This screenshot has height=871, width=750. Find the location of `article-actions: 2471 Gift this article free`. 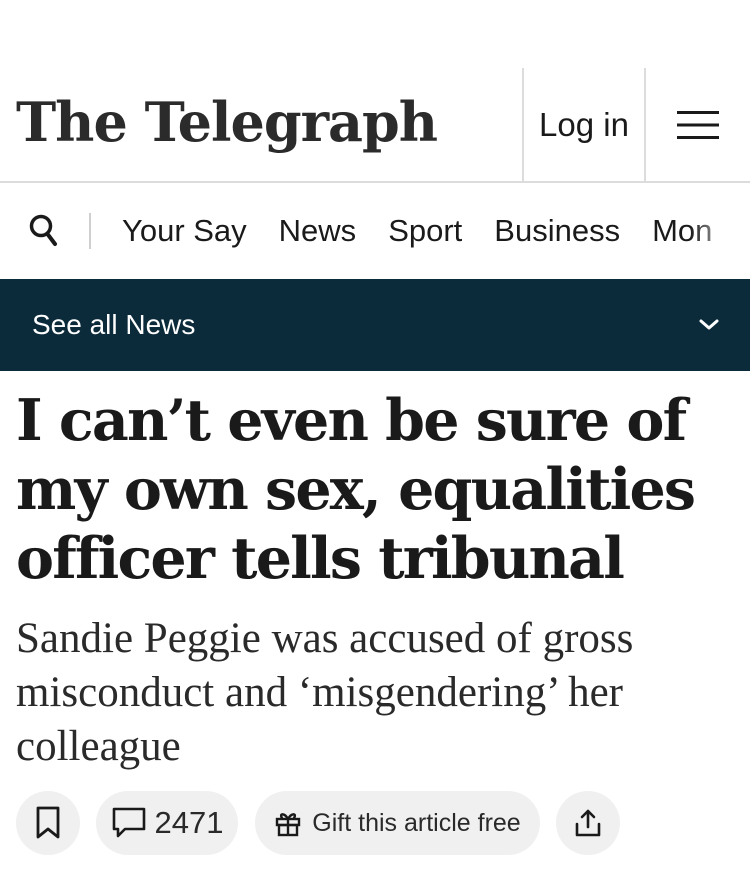

article-actions: 2471 Gift this article free is located at coordinates (318, 823).